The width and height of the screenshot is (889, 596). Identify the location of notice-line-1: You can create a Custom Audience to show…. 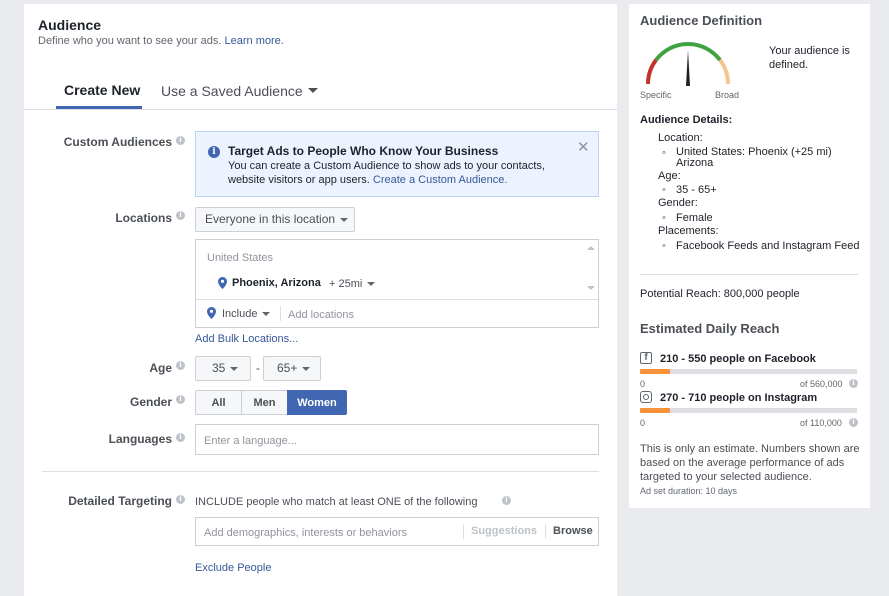
(386, 166).